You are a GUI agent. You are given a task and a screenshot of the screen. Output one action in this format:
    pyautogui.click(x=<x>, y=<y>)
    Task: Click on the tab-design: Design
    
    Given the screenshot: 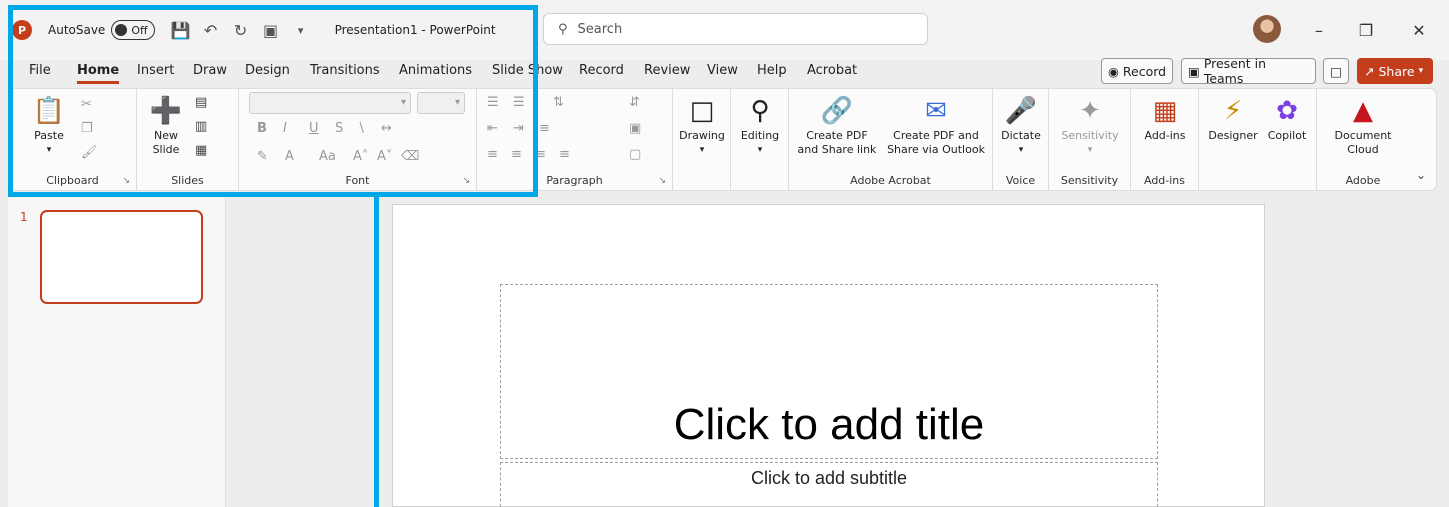 What is the action you would take?
    pyautogui.click(x=267, y=72)
    